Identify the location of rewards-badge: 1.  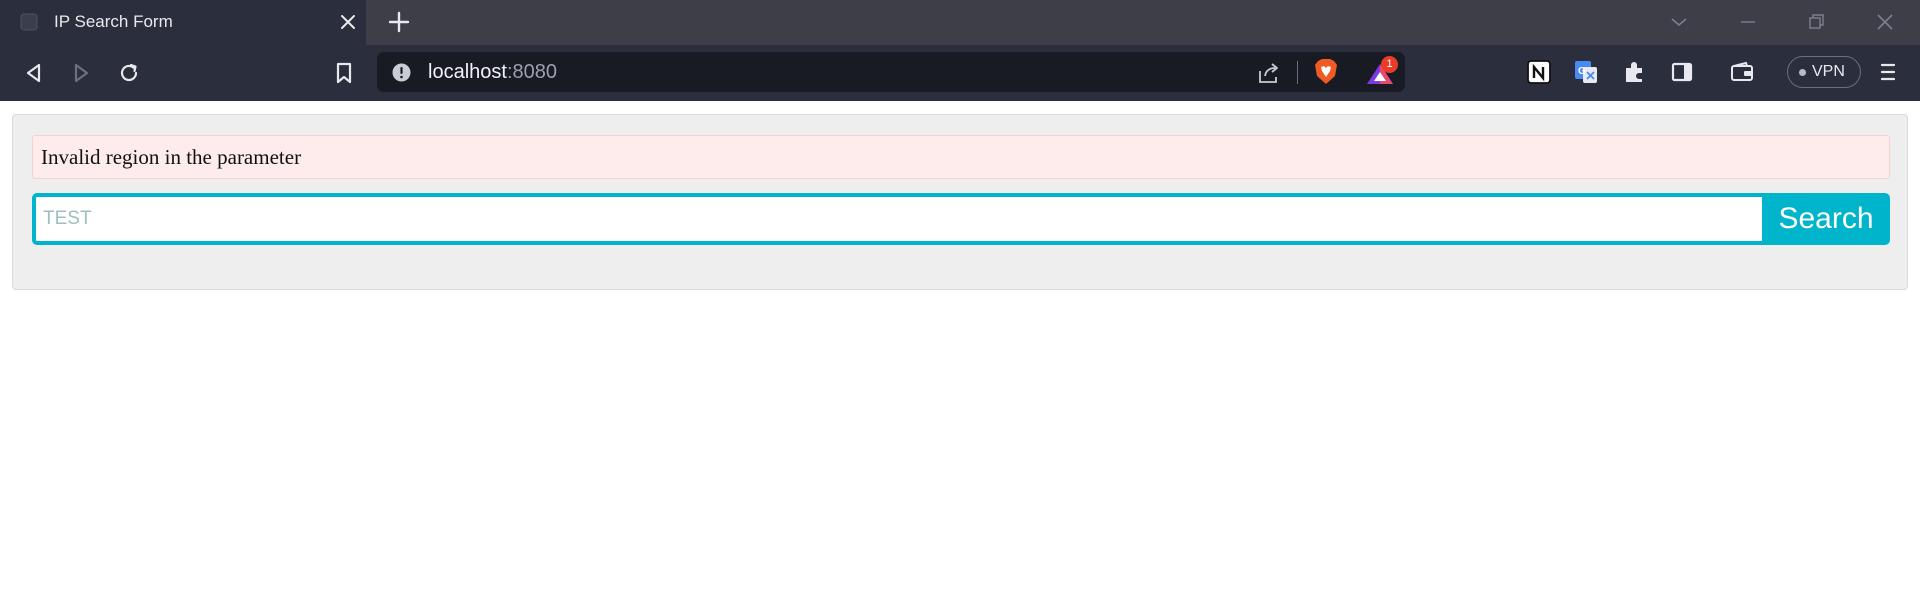
(1389, 64).